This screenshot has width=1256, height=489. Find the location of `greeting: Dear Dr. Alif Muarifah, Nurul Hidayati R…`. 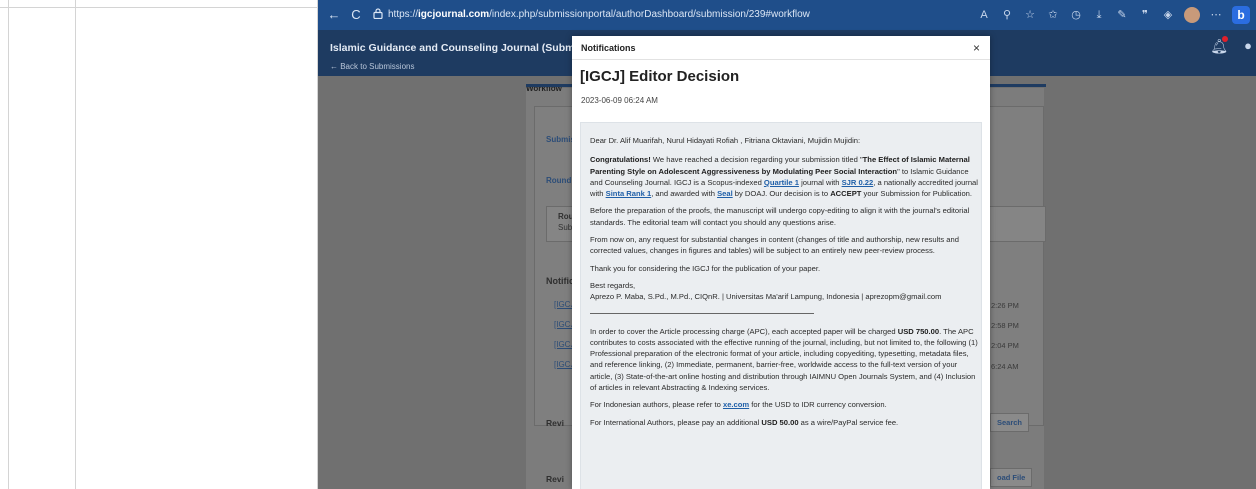

greeting: Dear Dr. Alif Muarifah, Nurul Hidayati R… is located at coordinates (725, 140).